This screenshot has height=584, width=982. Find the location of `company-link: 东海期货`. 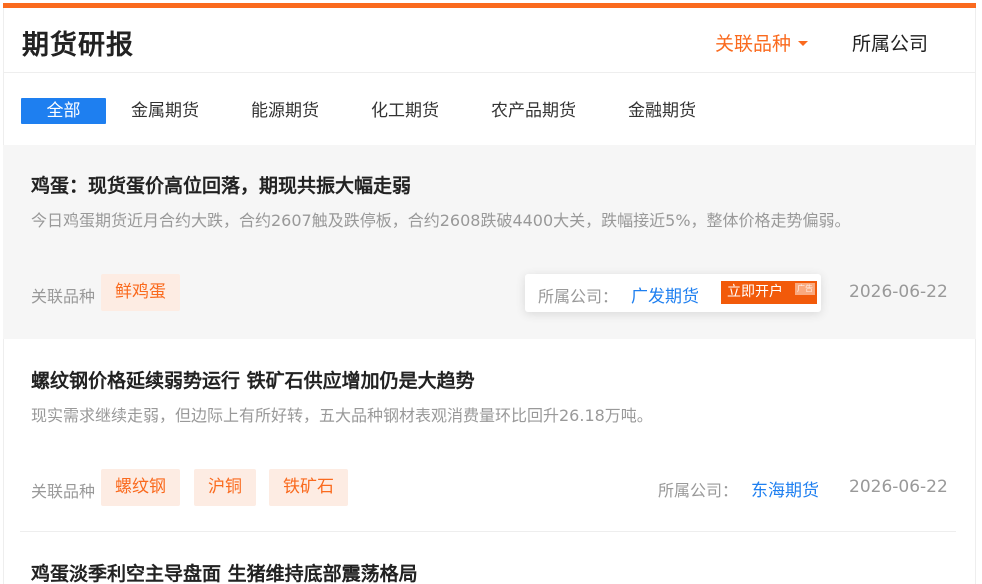

company-link: 东海期货 is located at coordinates (785, 488).